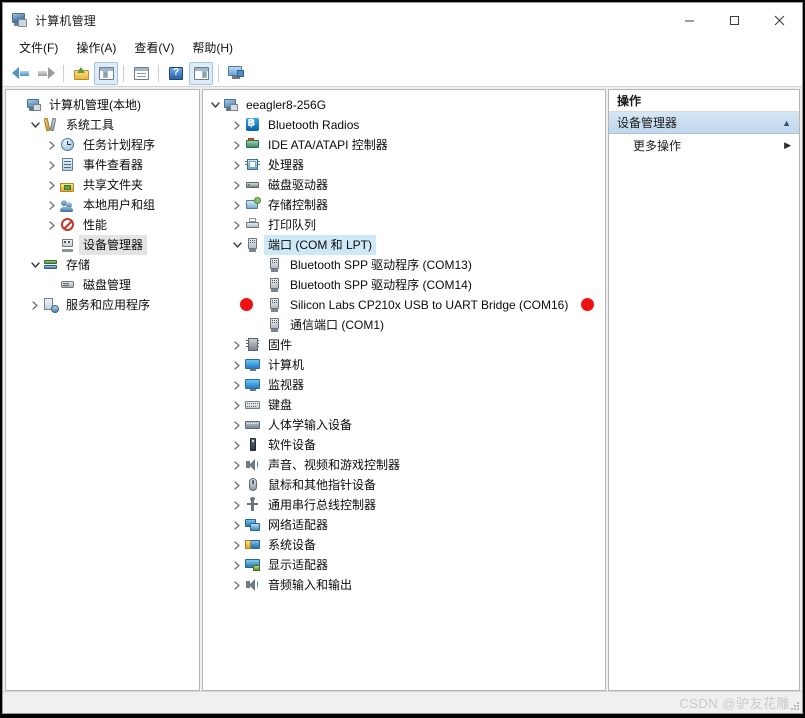  What do you see at coordinates (404, 285) in the screenshot?
I see `device-tree-item: Bluetooth SPP 驱动程序 (COM14)` at bounding box center [404, 285].